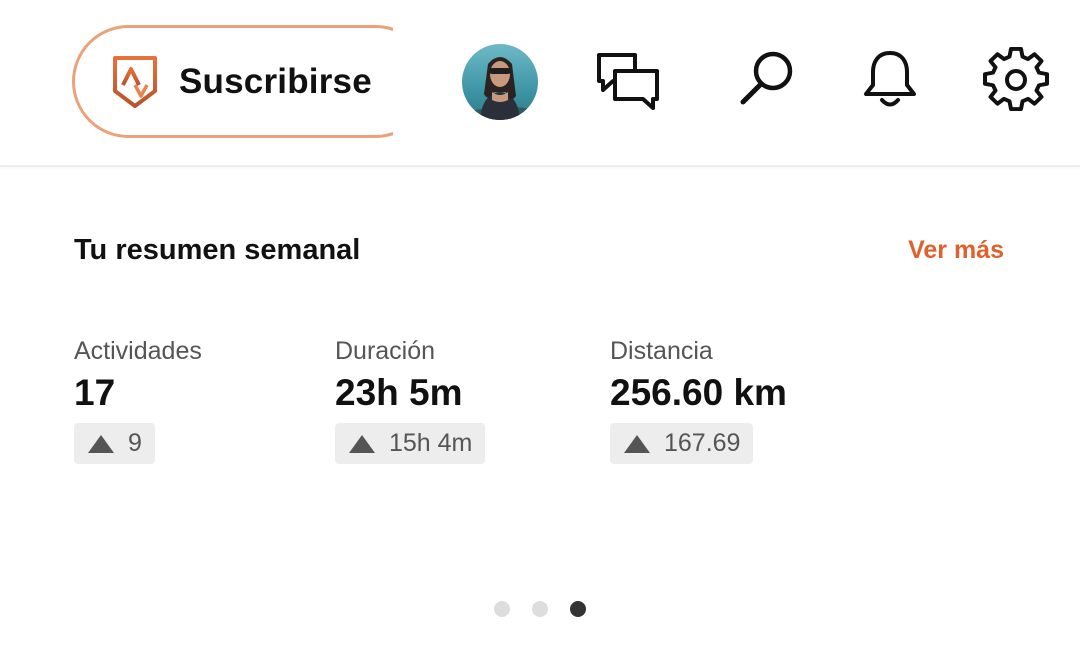 The image size is (1080, 650). I want to click on strava-subscription-icon, so click(135, 81).